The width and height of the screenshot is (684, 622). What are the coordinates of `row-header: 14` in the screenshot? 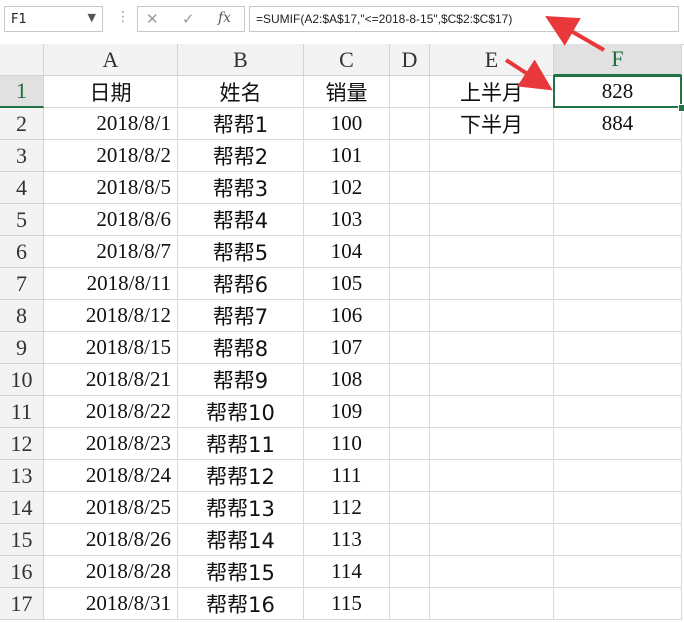 It's located at (22, 508).